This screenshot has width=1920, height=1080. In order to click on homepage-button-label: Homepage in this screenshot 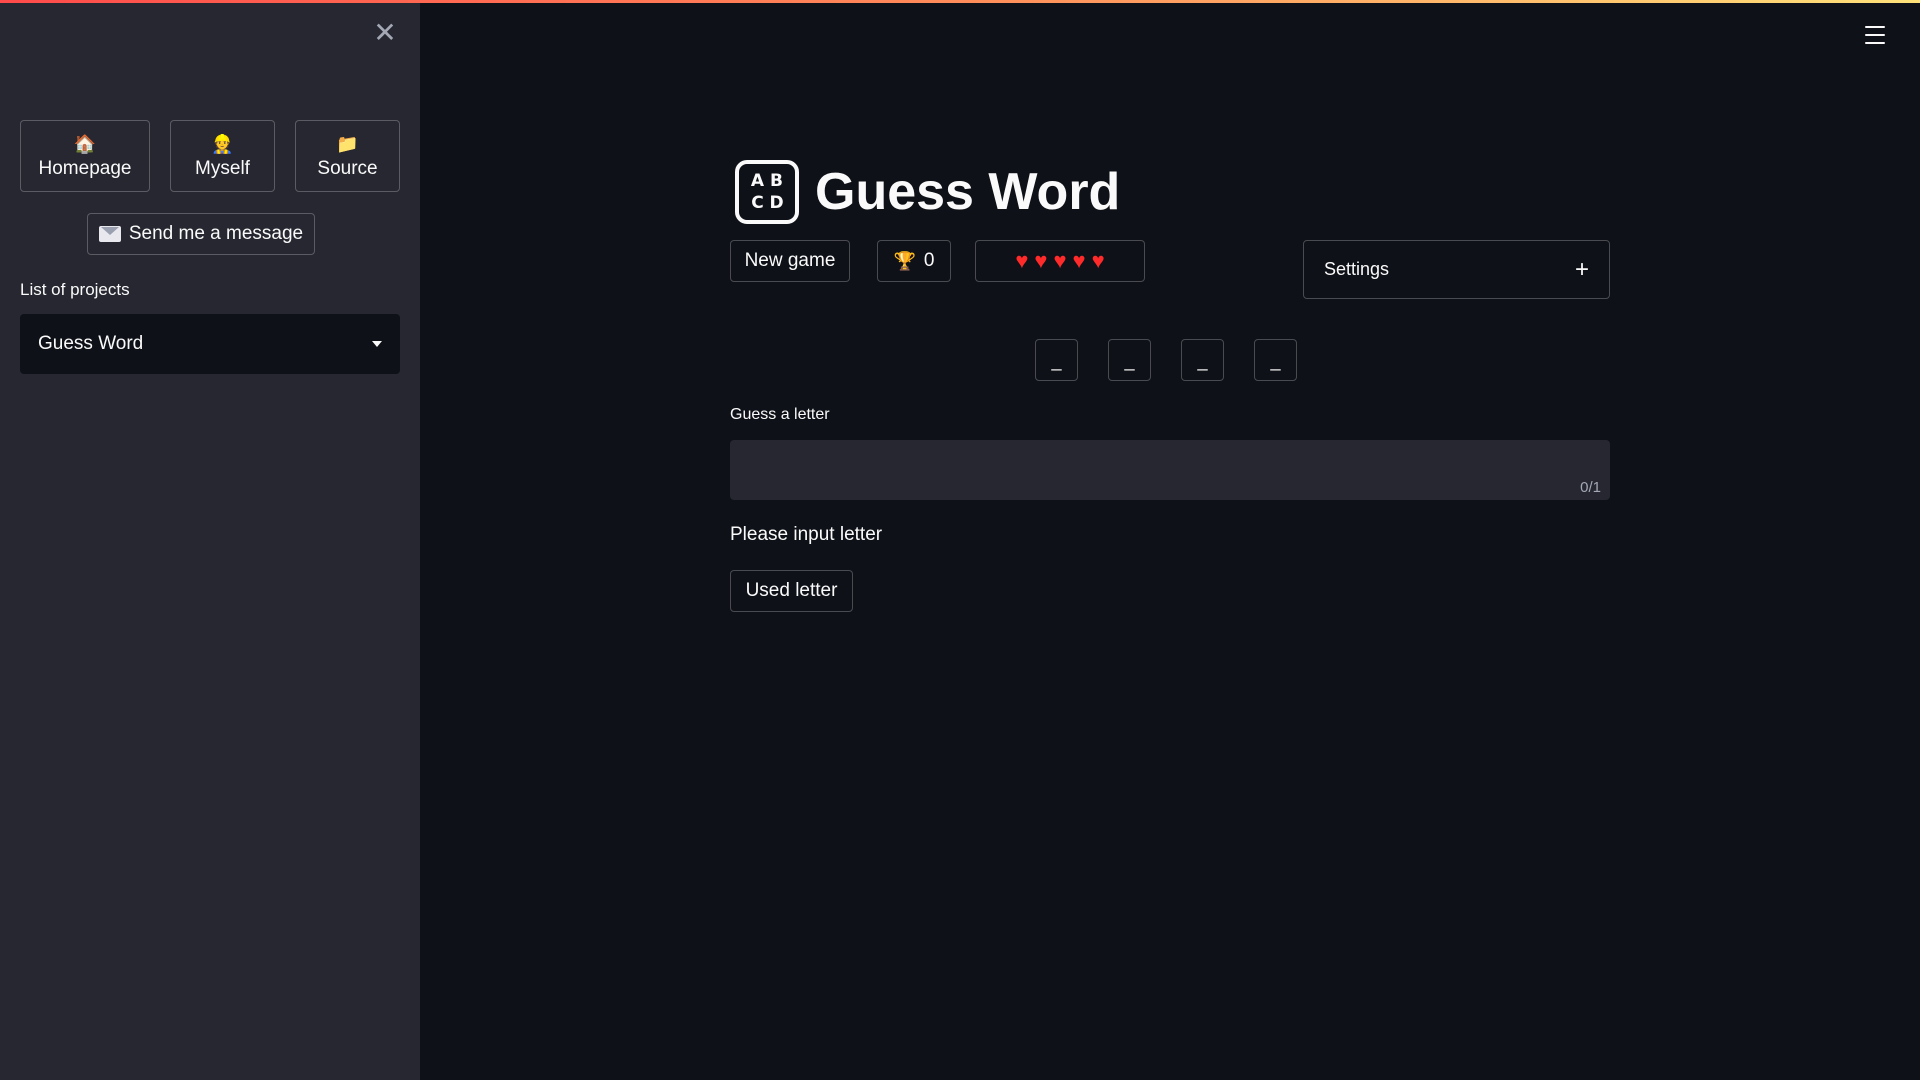, I will do `click(85, 168)`.